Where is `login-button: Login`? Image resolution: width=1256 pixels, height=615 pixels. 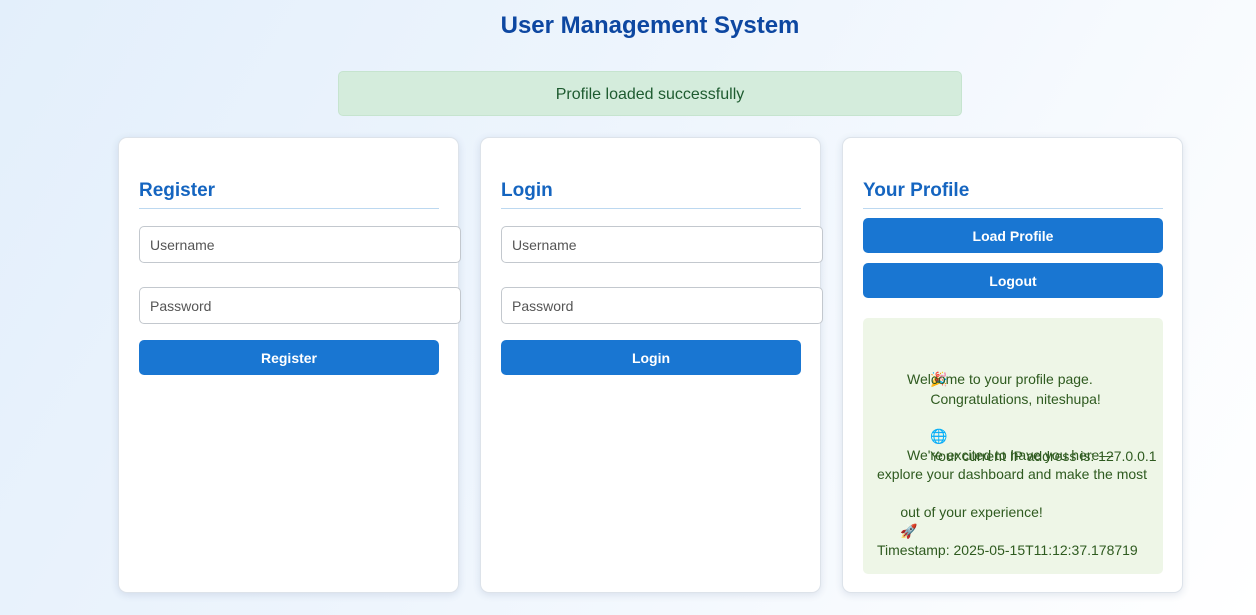
login-button: Login is located at coordinates (651, 357).